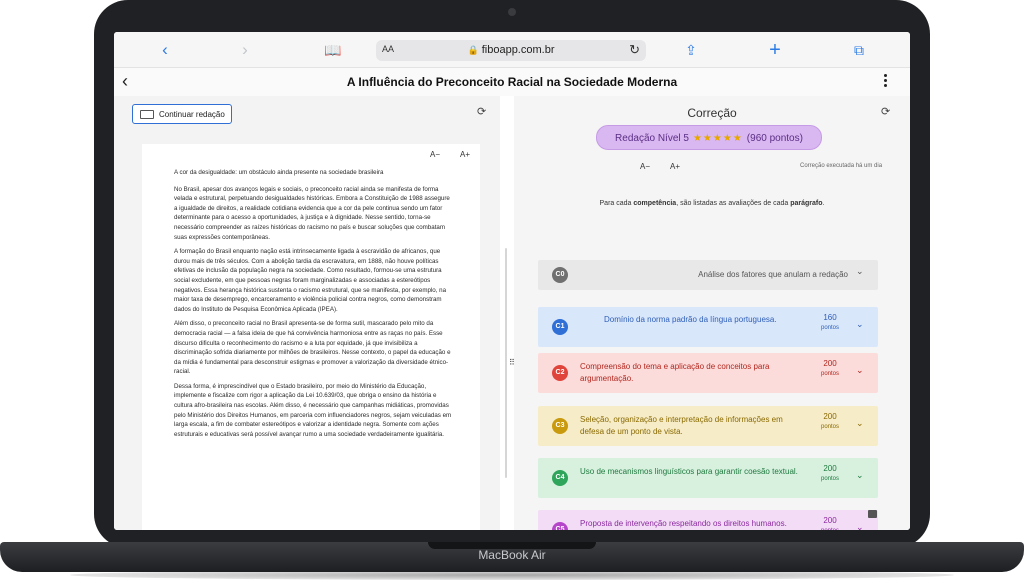 The width and height of the screenshot is (1024, 588). I want to click on chevron-left-icon: ‹, so click(165, 50).